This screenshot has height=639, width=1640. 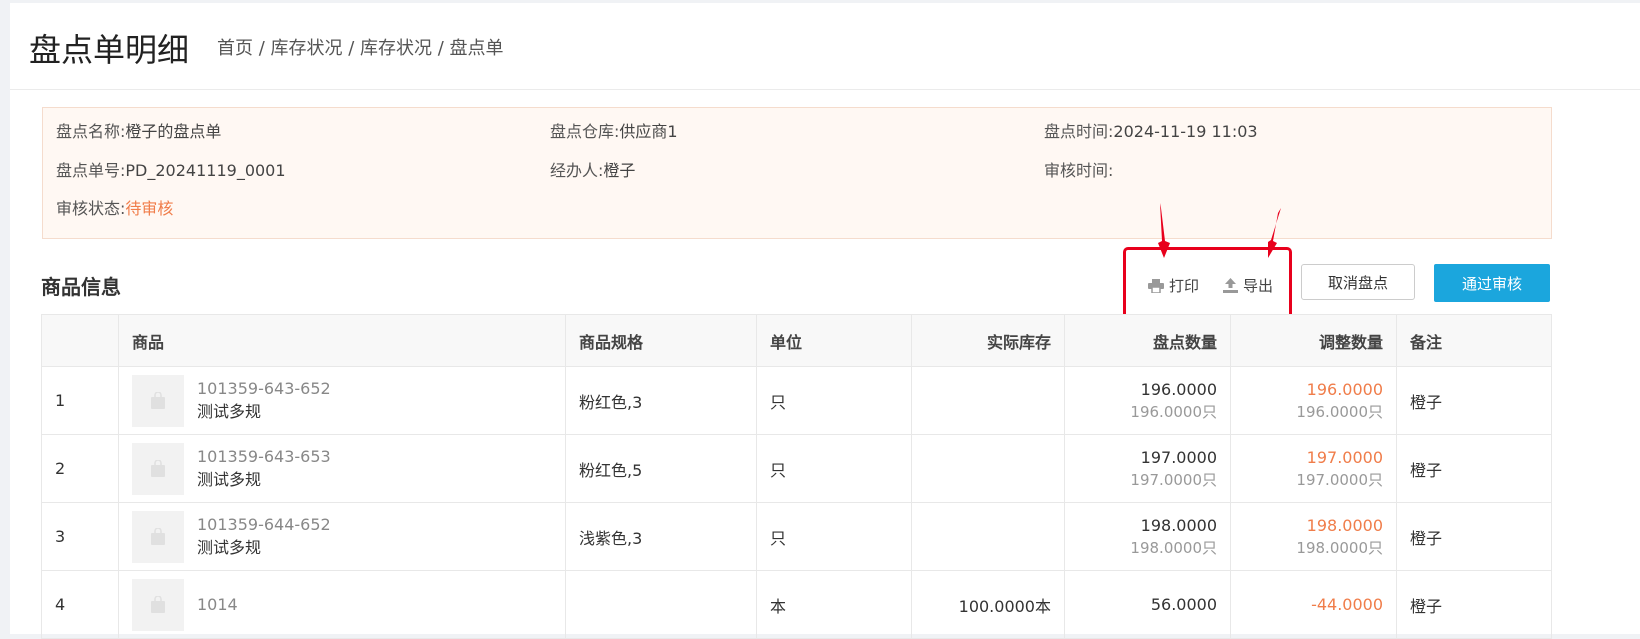 What do you see at coordinates (91, 170) in the screenshot?
I see `info-number-label: 盘点单号:` at bounding box center [91, 170].